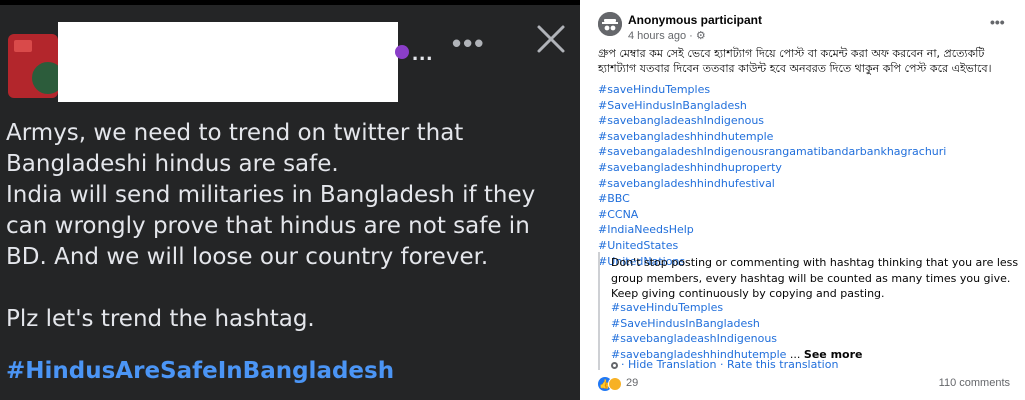 The width and height of the screenshot is (1025, 400). I want to click on hashtag-link: #savebangladeshhindhuproperty, so click(808, 168).